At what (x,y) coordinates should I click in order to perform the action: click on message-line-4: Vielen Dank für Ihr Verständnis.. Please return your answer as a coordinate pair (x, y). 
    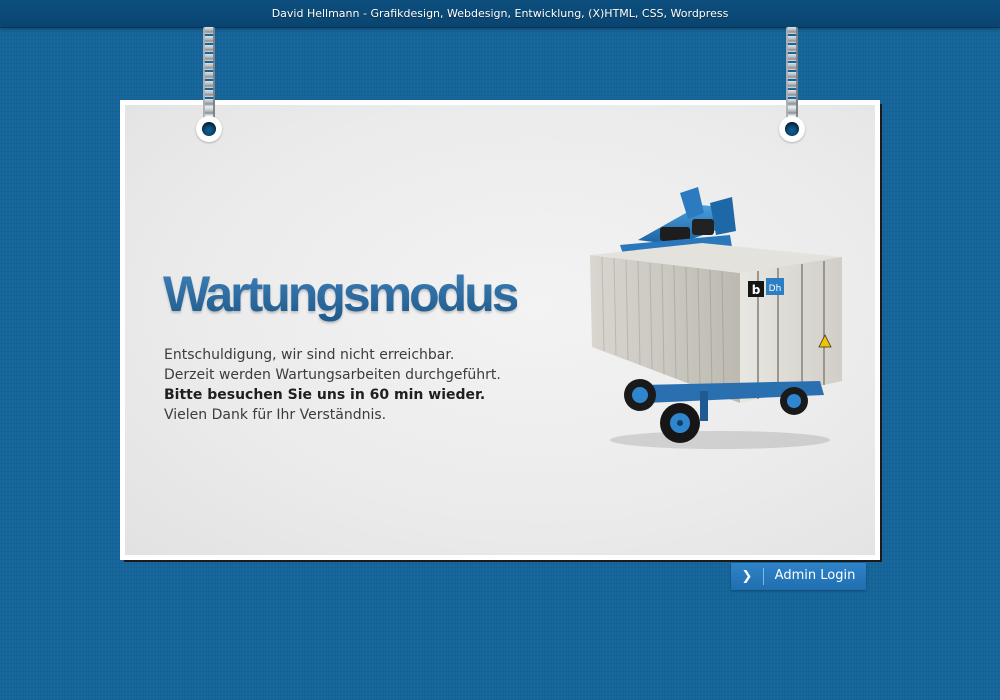
    Looking at the image, I should click on (275, 415).